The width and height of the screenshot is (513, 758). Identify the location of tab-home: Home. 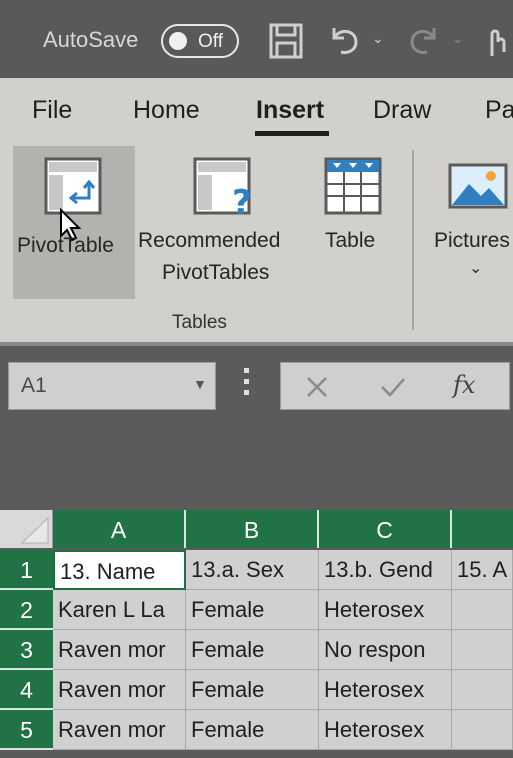
(166, 110).